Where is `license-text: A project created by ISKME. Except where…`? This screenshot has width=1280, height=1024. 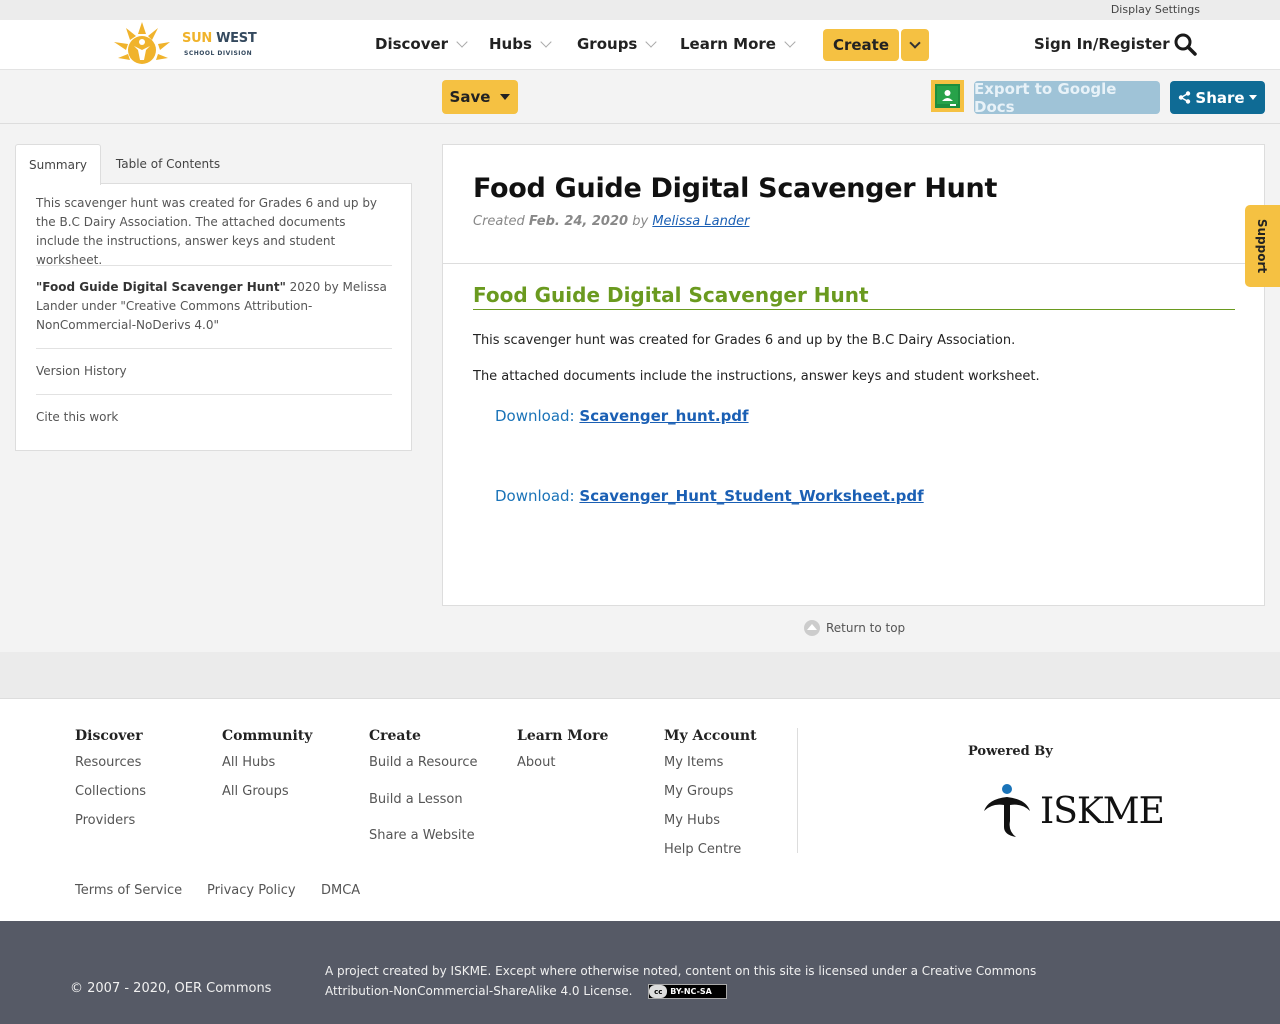 license-text: A project created by ISKME. Except where… is located at coordinates (700, 981).